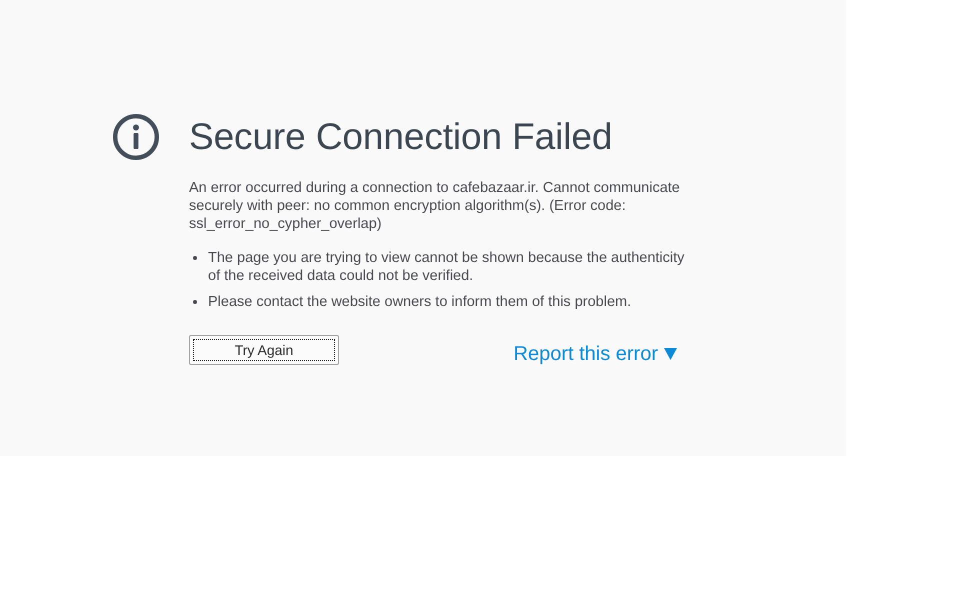 The height and width of the screenshot is (609, 962). Describe the element at coordinates (447, 267) in the screenshot. I see `error-detail: The page you are trying to view cannot be shown because the authenticity of the received data could not be verified.` at that location.